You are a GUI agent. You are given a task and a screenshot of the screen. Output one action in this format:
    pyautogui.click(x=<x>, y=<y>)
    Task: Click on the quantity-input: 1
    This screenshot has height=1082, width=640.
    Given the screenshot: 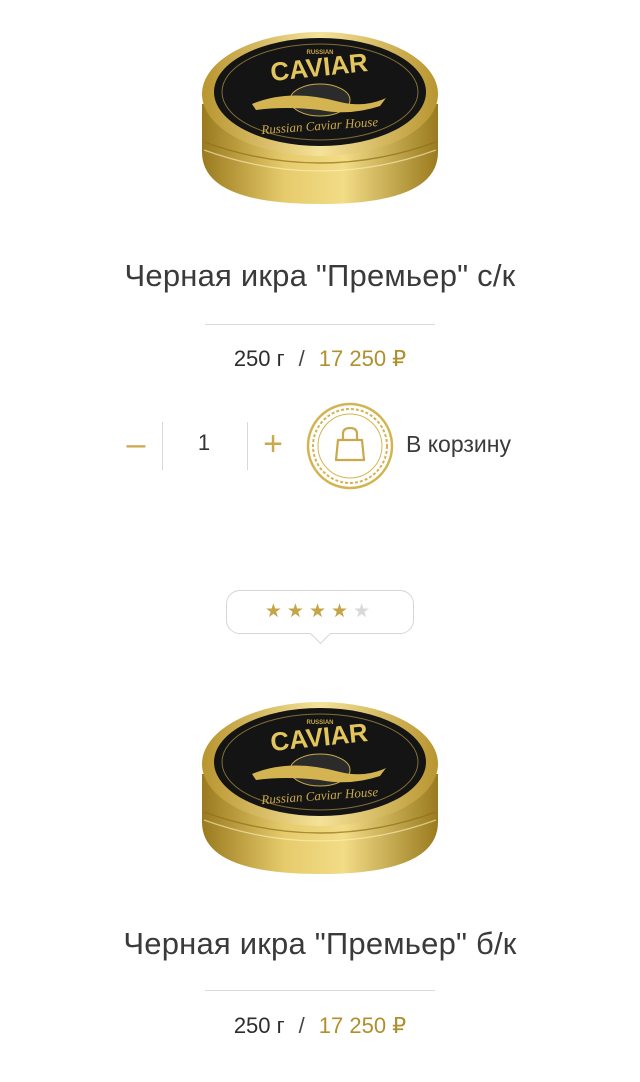 What is the action you would take?
    pyautogui.click(x=204, y=443)
    